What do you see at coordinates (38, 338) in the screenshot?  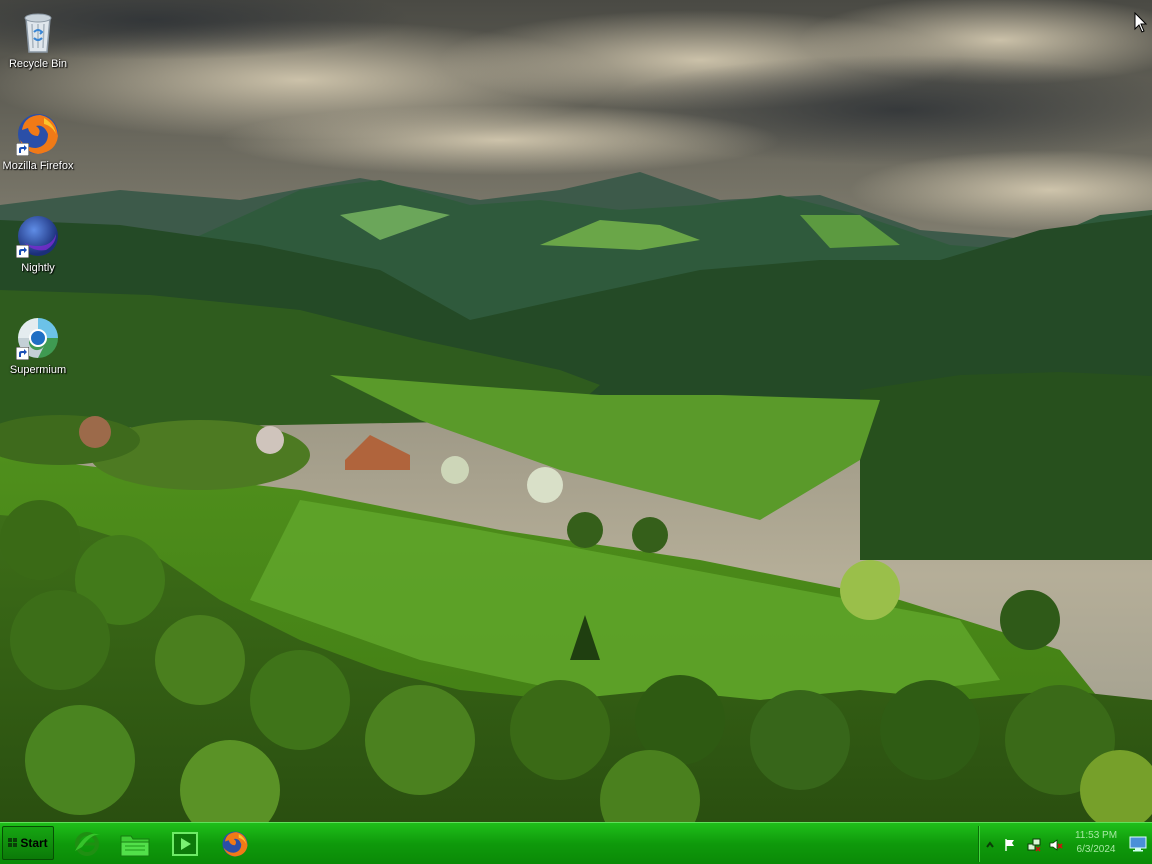 I see `supermium-icon` at bounding box center [38, 338].